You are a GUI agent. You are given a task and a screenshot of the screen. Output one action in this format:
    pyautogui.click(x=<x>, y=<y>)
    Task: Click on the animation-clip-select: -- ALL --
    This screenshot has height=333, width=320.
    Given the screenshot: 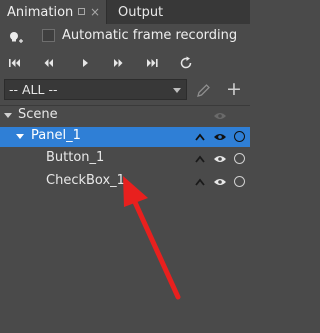 What is the action you would take?
    pyautogui.click(x=95, y=89)
    